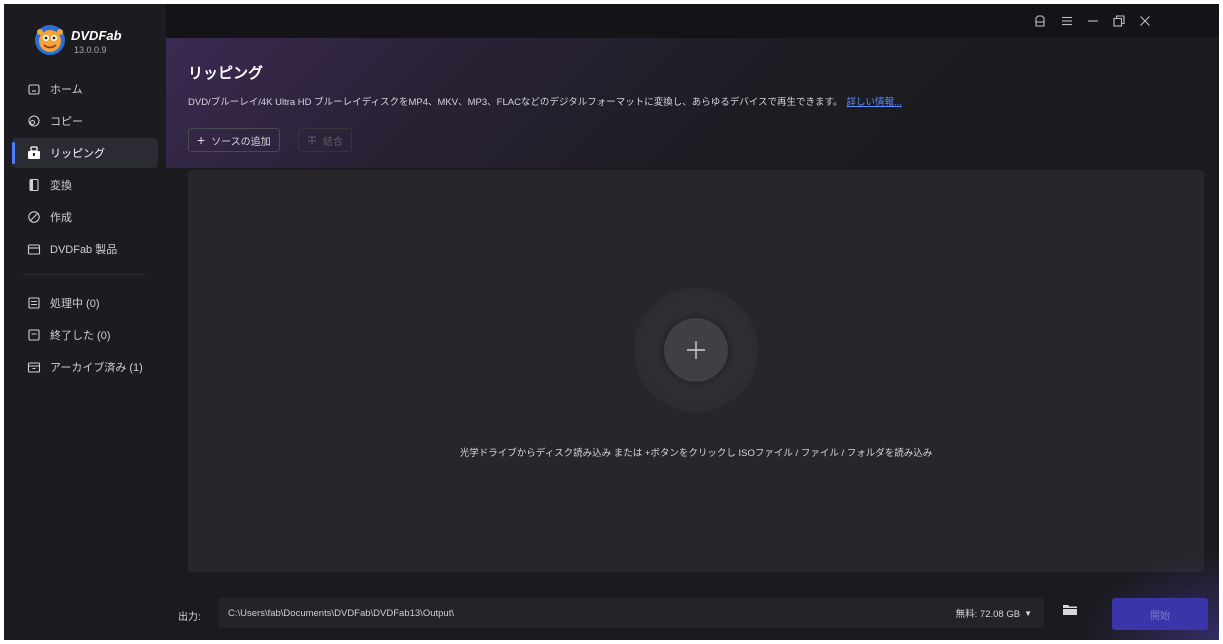 The image size is (1223, 644). I want to click on merge-label: 結合, so click(333, 142).